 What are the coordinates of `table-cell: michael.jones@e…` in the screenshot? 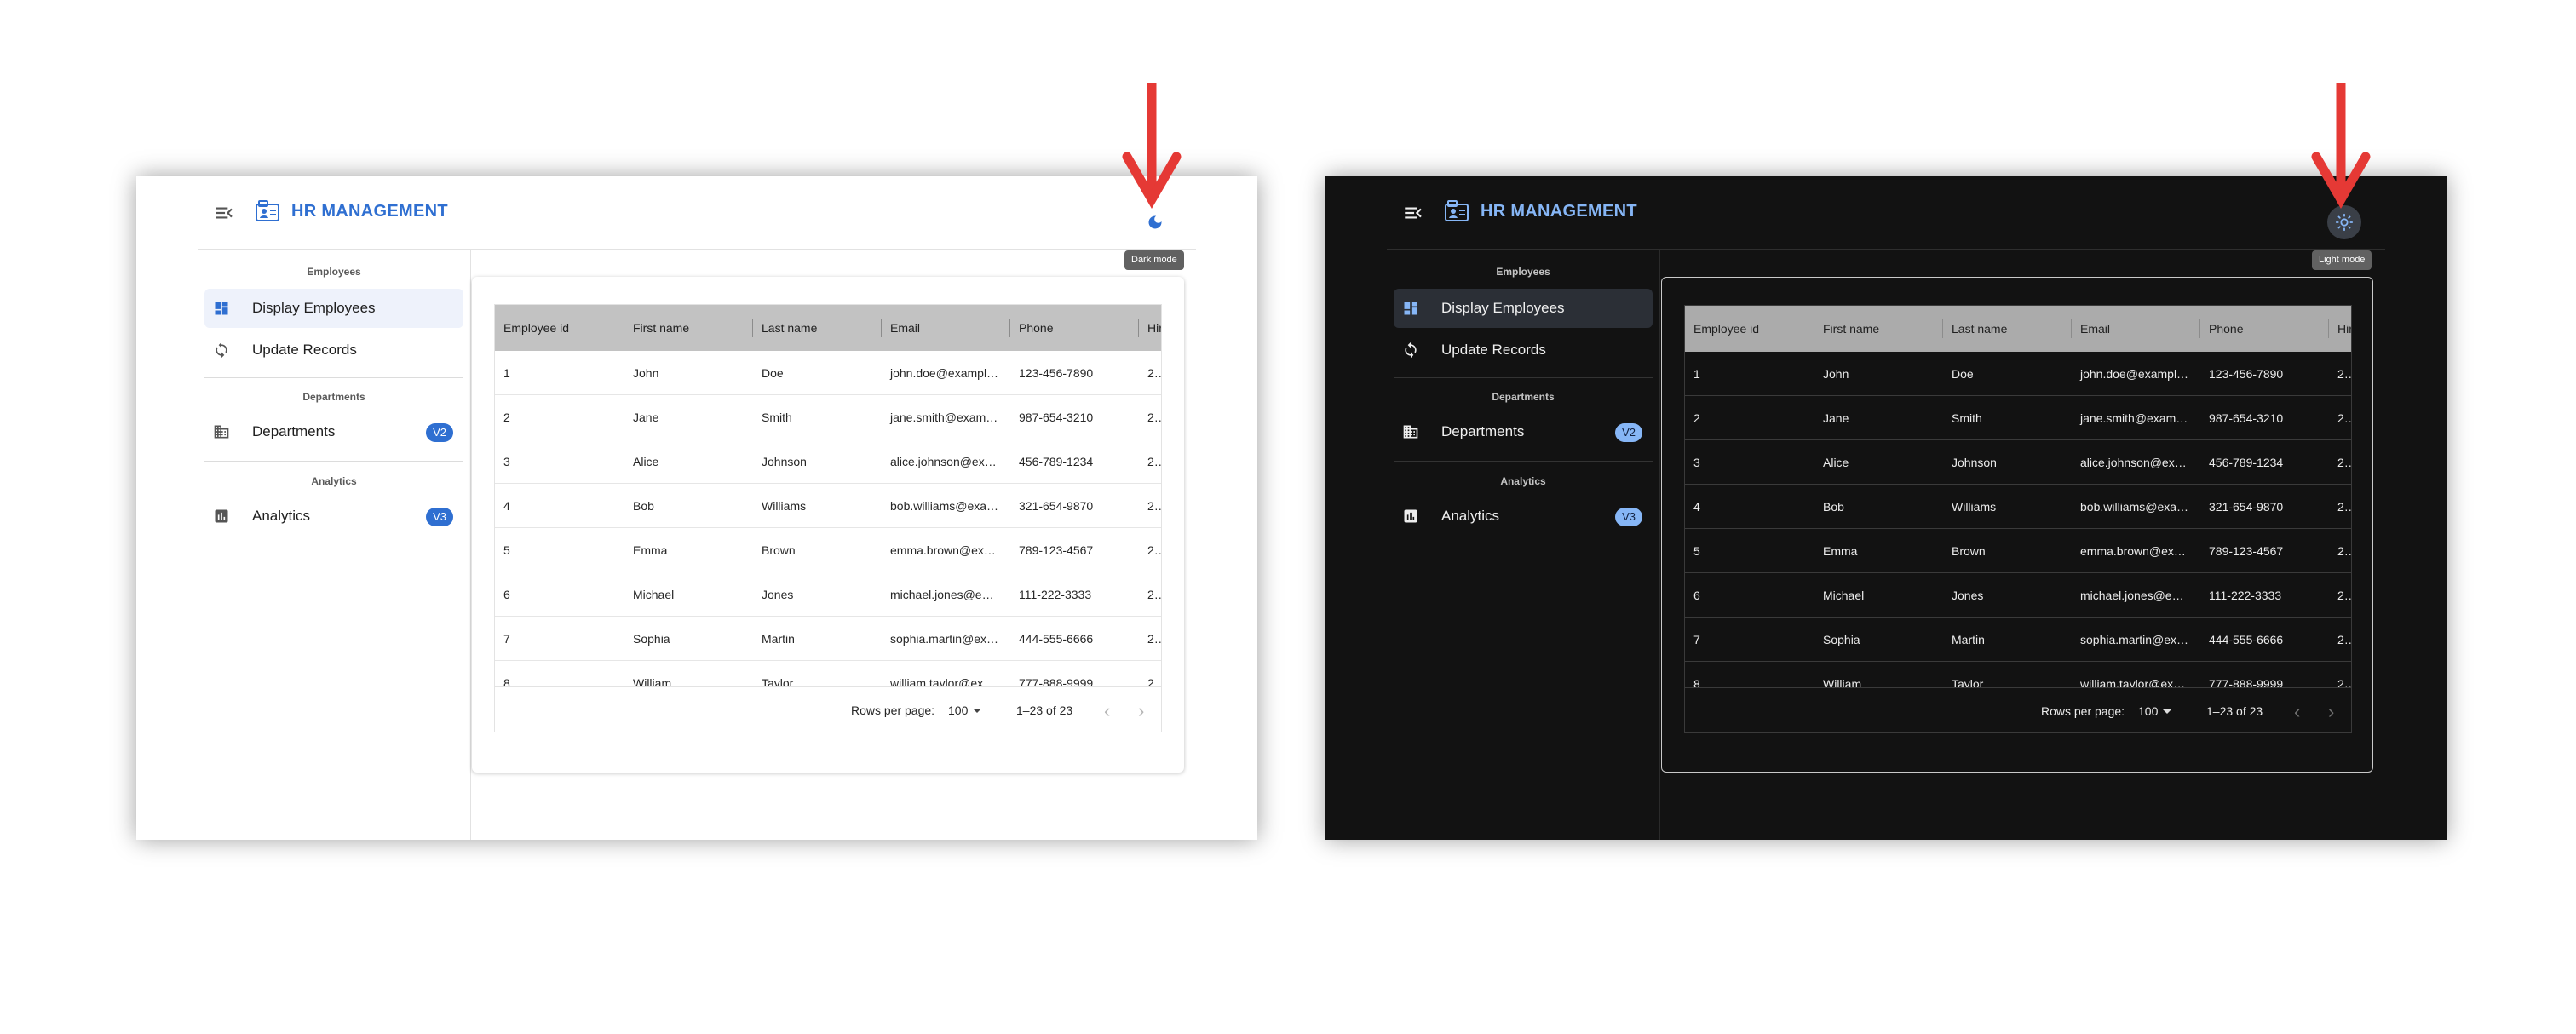 It's located at (2136, 596).